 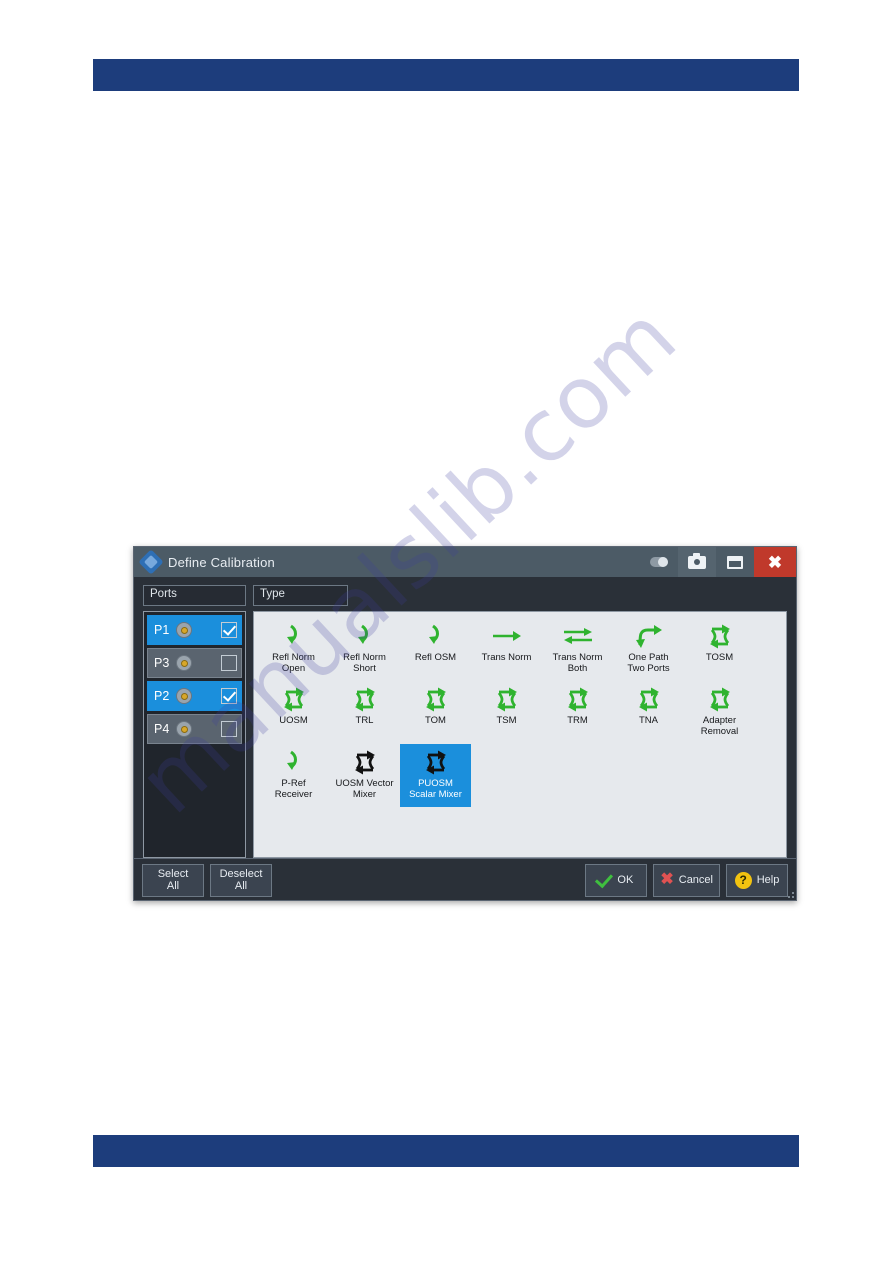 I want to click on cancel-button: ✖ Cancel, so click(x=686, y=880).